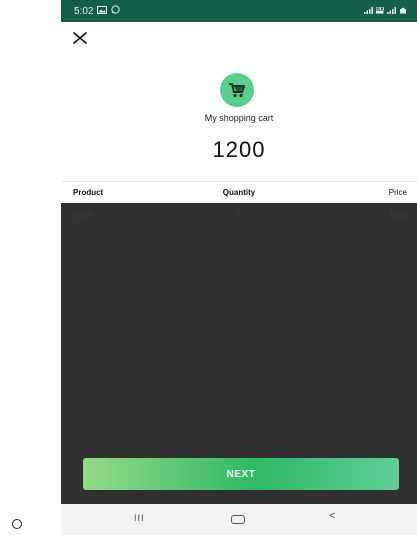 The image size is (417, 535). Describe the element at coordinates (379, 11) in the screenshot. I see `network-type-icon` at that location.